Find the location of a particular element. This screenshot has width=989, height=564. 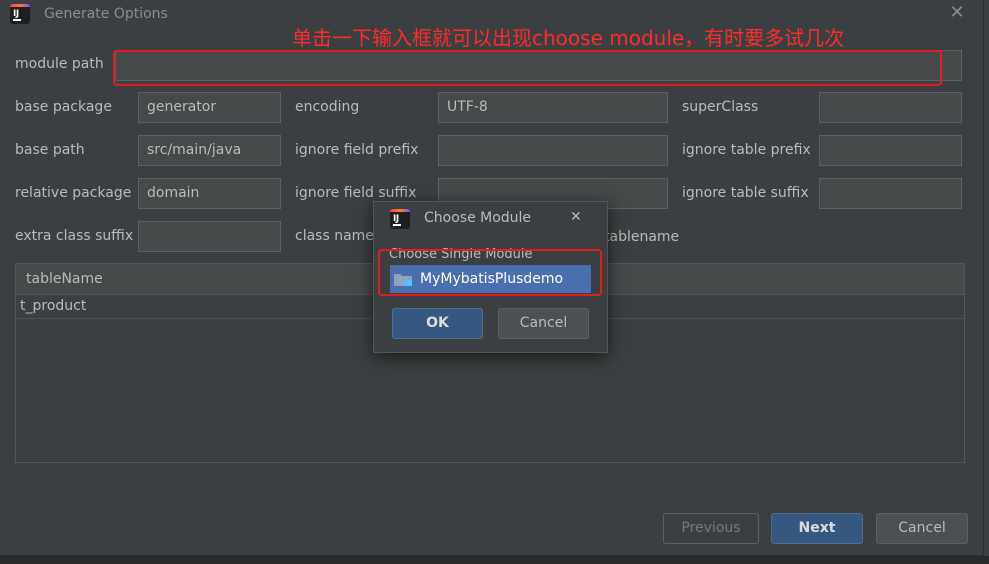

ignore-field-prefix-input is located at coordinates (553, 150).